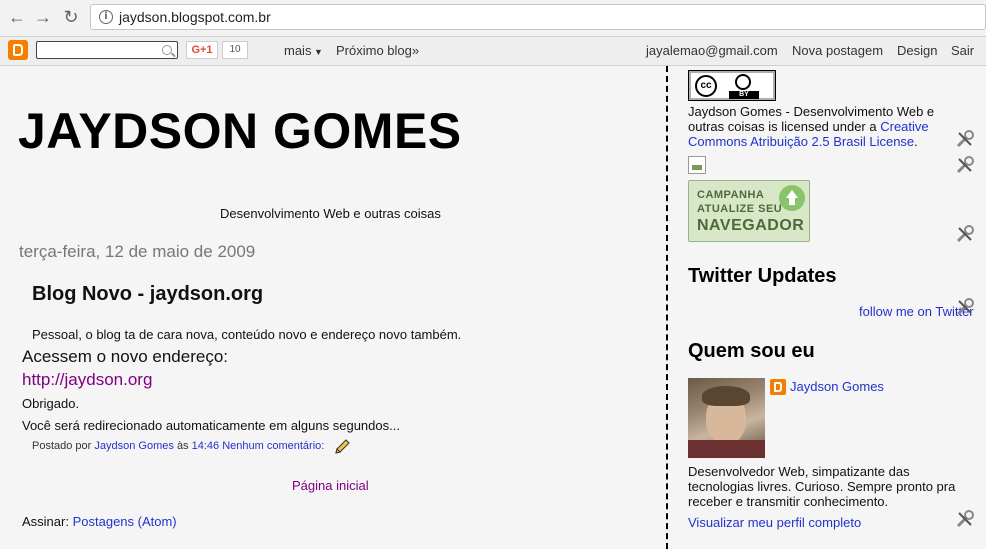 This screenshot has width=986, height=549. I want to click on subscribe-label: Assinar:, so click(45, 521).